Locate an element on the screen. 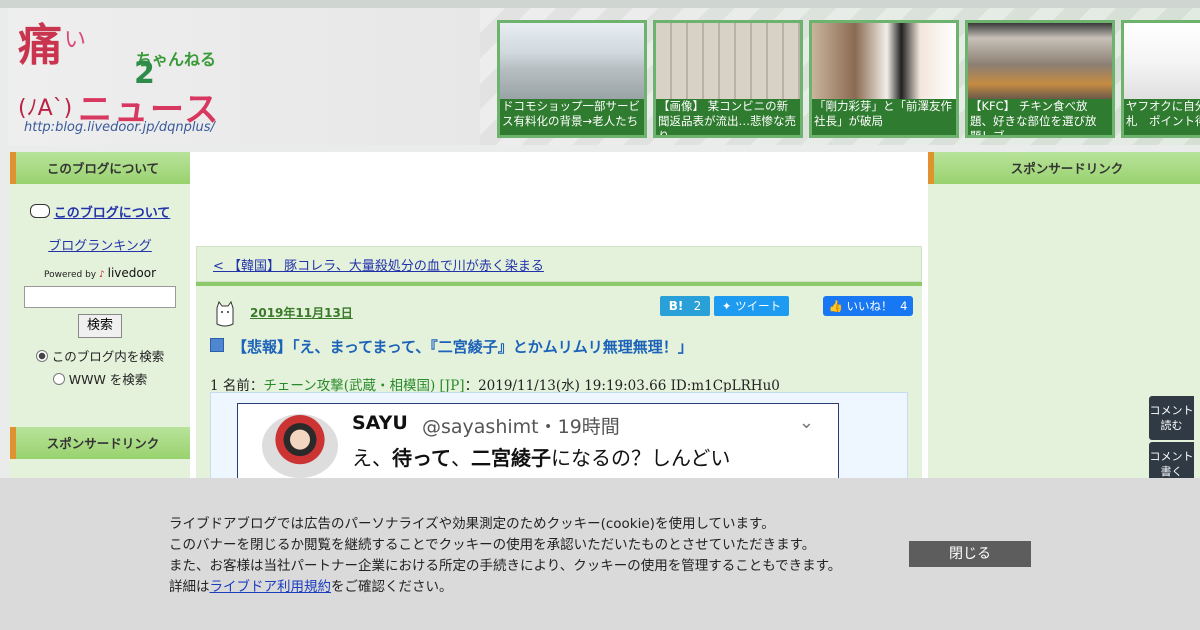 The width and height of the screenshot is (1200, 630). chevron-down-icon: ⌄ is located at coordinates (806, 422).